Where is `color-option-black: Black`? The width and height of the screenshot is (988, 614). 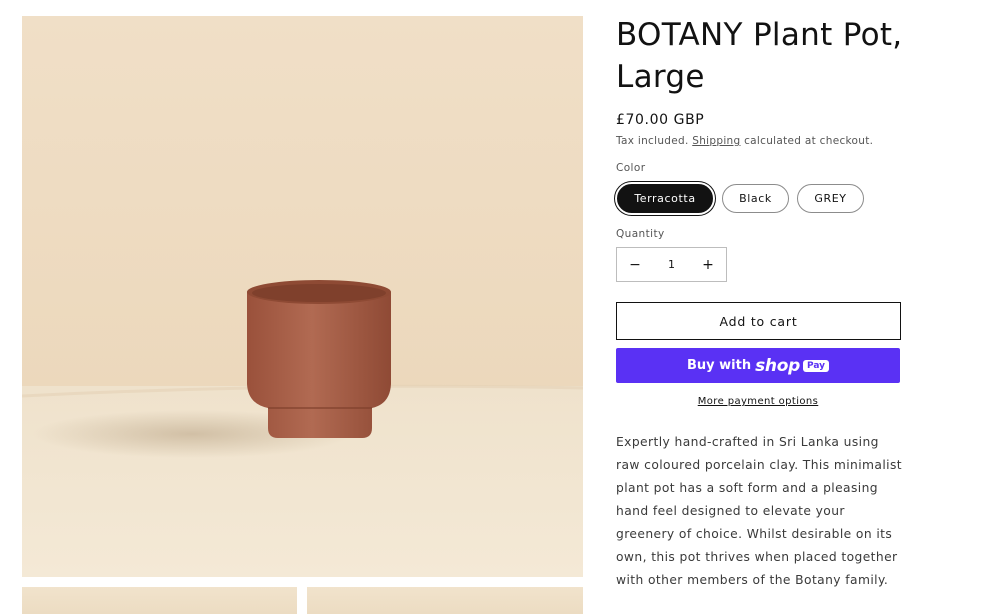
color-option-black: Black is located at coordinates (755, 198).